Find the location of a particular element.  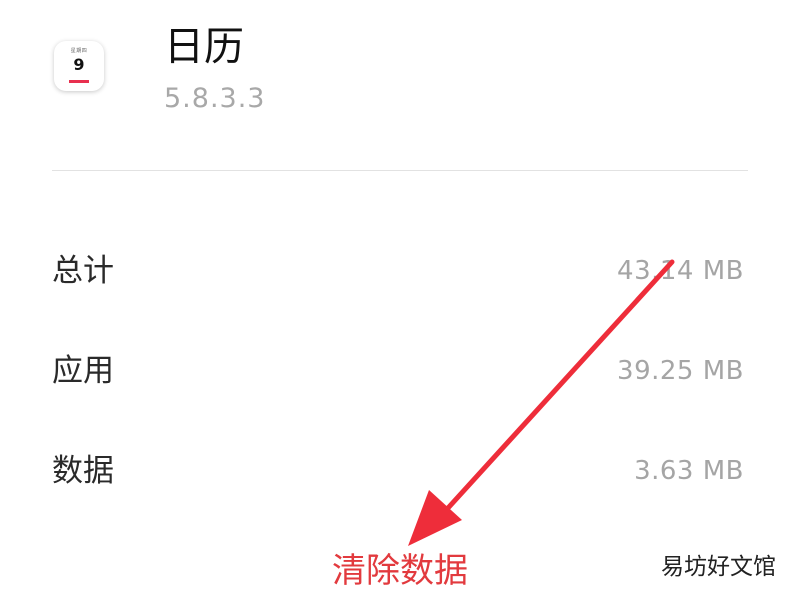

storage-row-data: 数据 3.63 MB is located at coordinates (398, 471).